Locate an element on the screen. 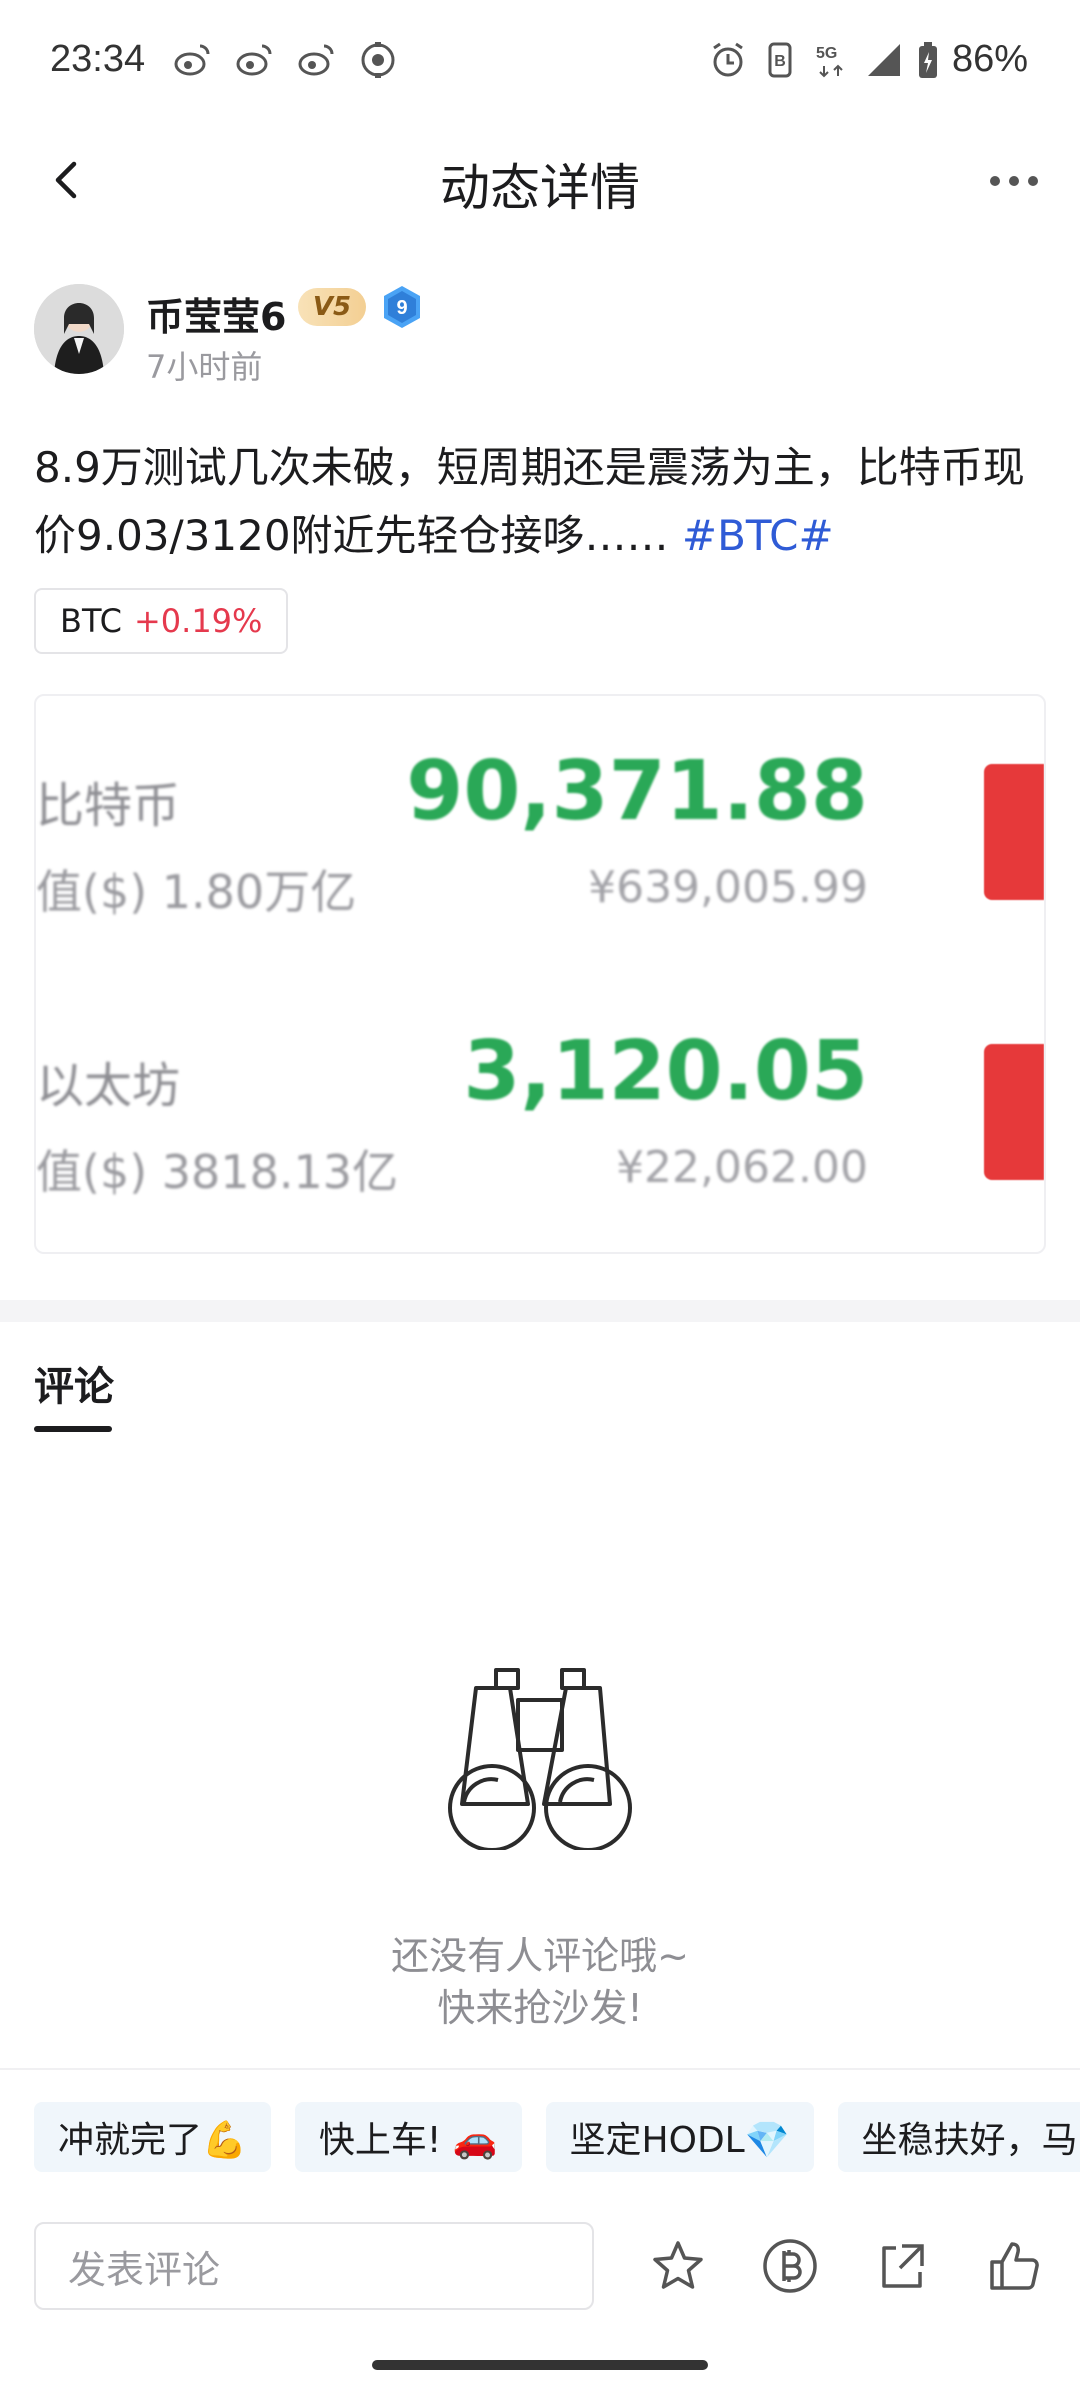 The width and height of the screenshot is (1080, 2400). author-avatar is located at coordinates (79, 329).